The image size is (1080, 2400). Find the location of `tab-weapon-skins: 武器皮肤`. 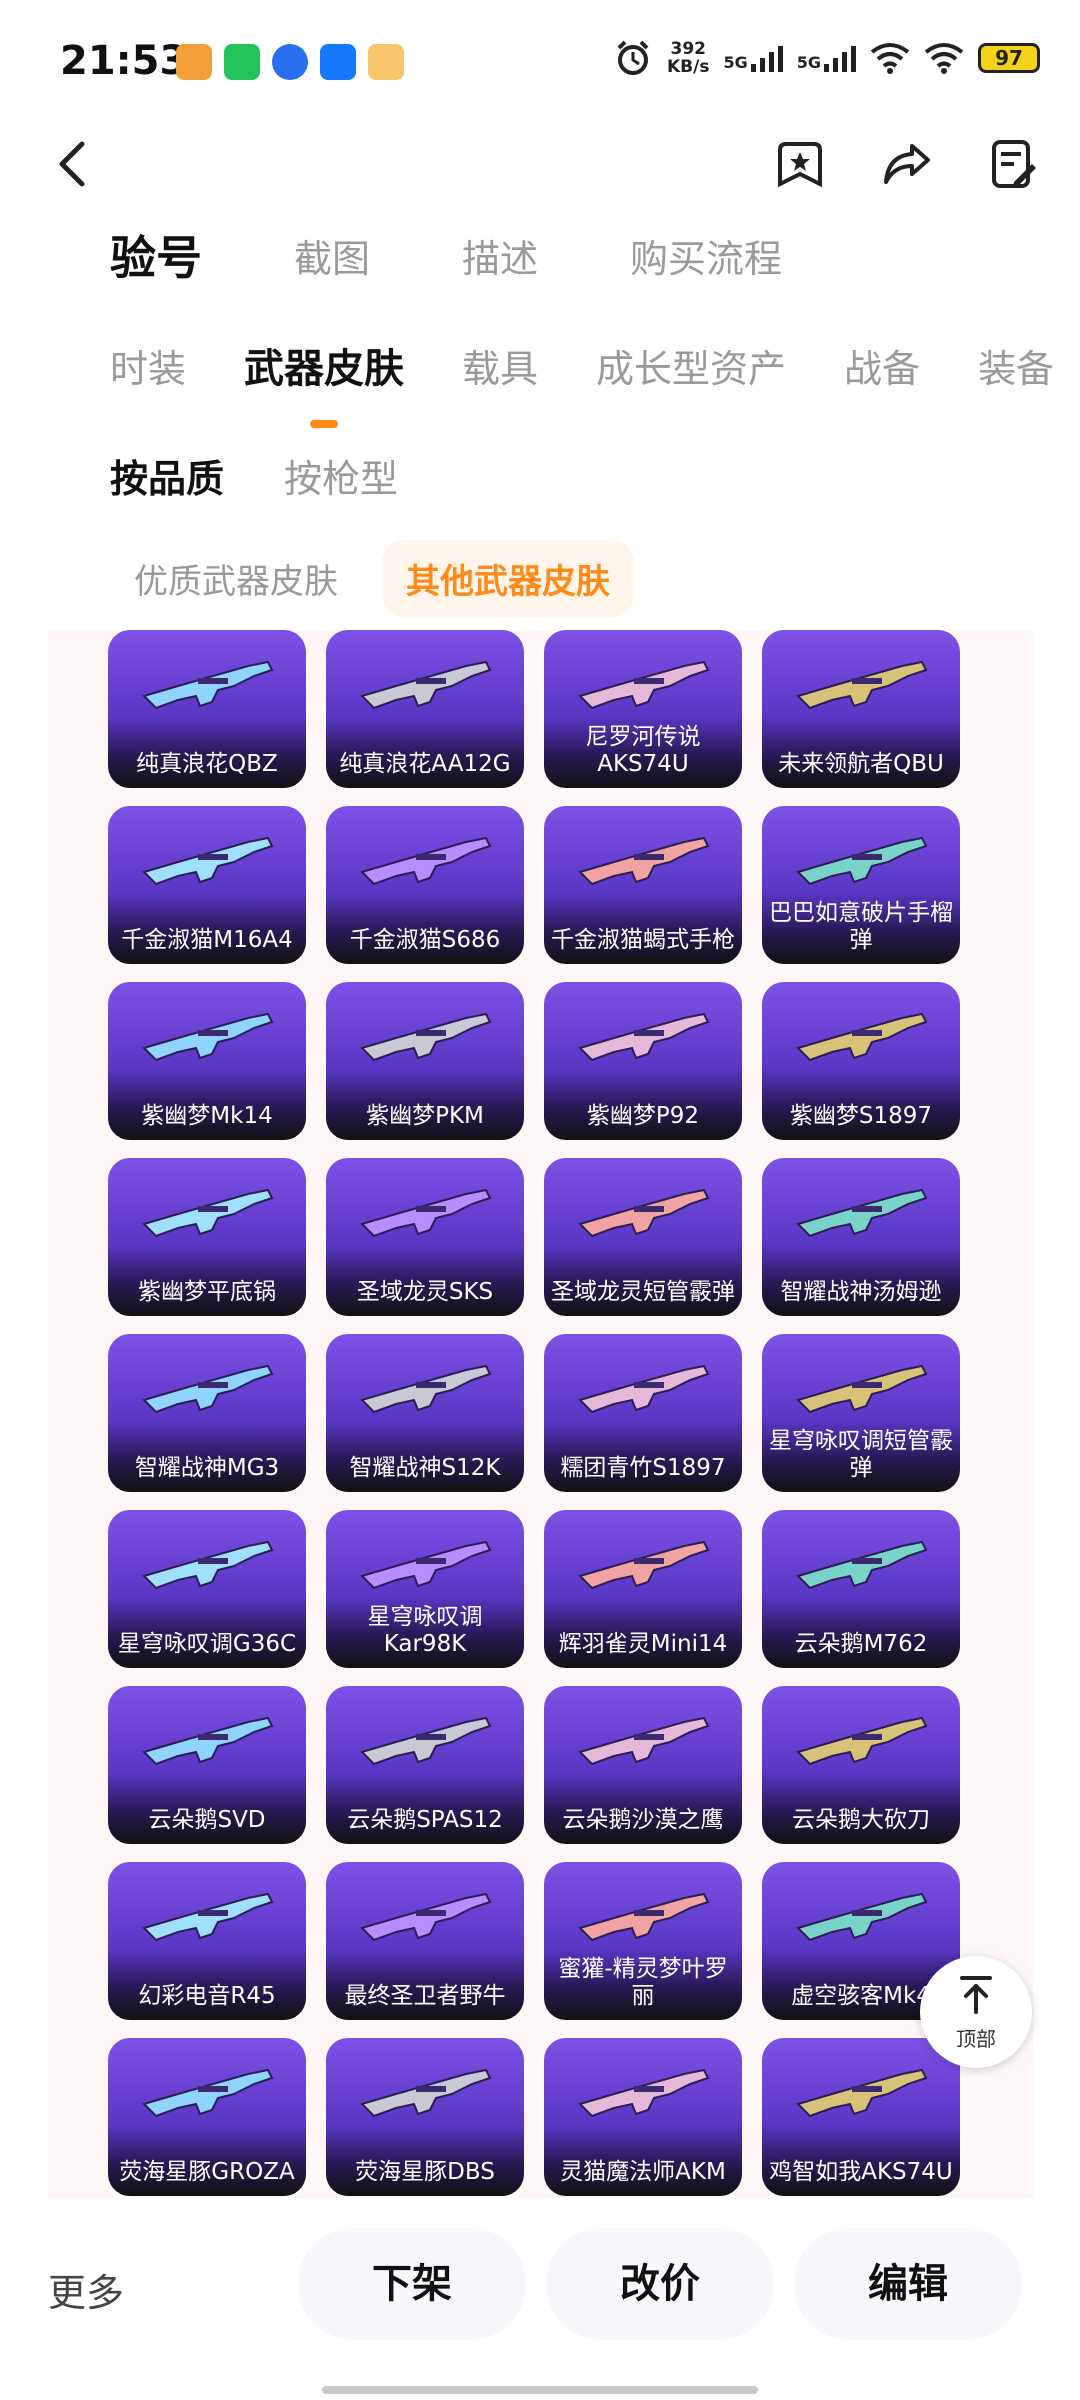

tab-weapon-skins: 武器皮肤 is located at coordinates (324, 365).